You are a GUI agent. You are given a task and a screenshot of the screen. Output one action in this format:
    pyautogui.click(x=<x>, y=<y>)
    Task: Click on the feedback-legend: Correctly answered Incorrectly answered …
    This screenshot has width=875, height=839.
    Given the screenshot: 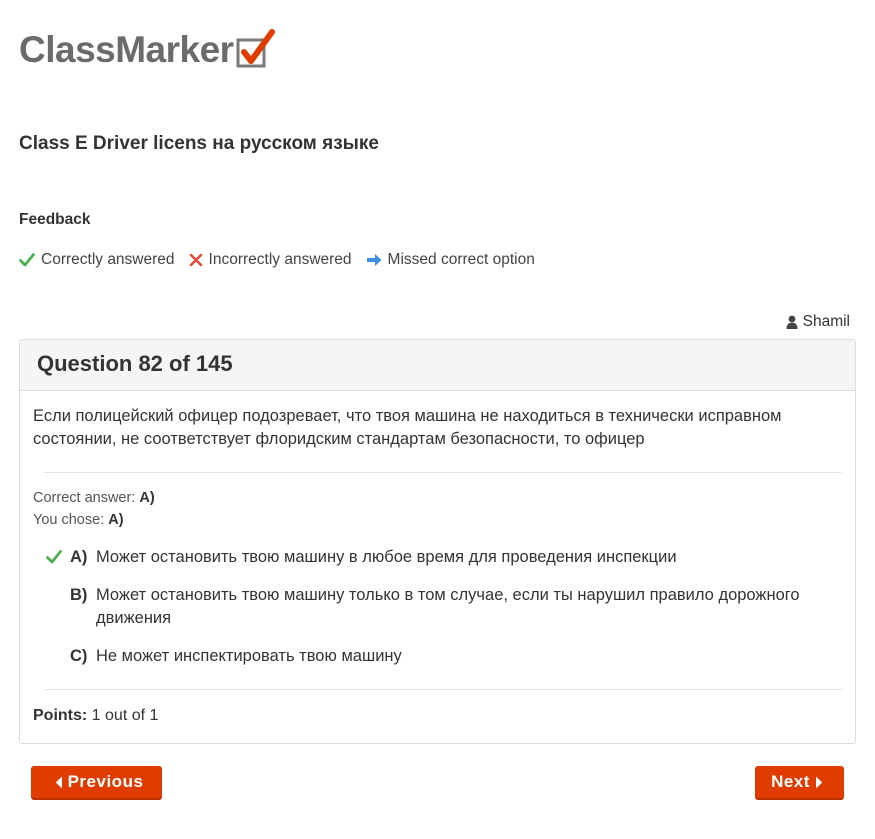 What is the action you would take?
    pyautogui.click(x=284, y=260)
    